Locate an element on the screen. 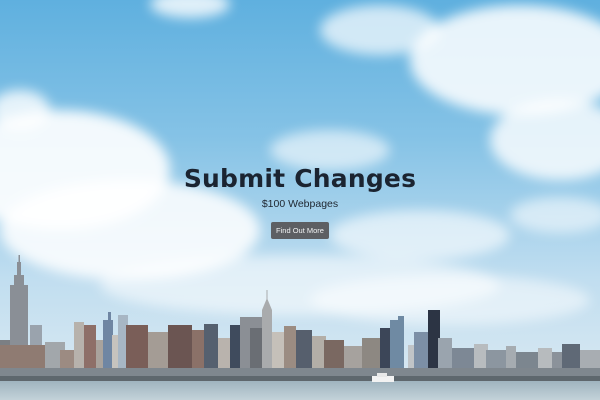 This screenshot has height=400, width=600. hero-title: Submit Changes is located at coordinates (300, 178).